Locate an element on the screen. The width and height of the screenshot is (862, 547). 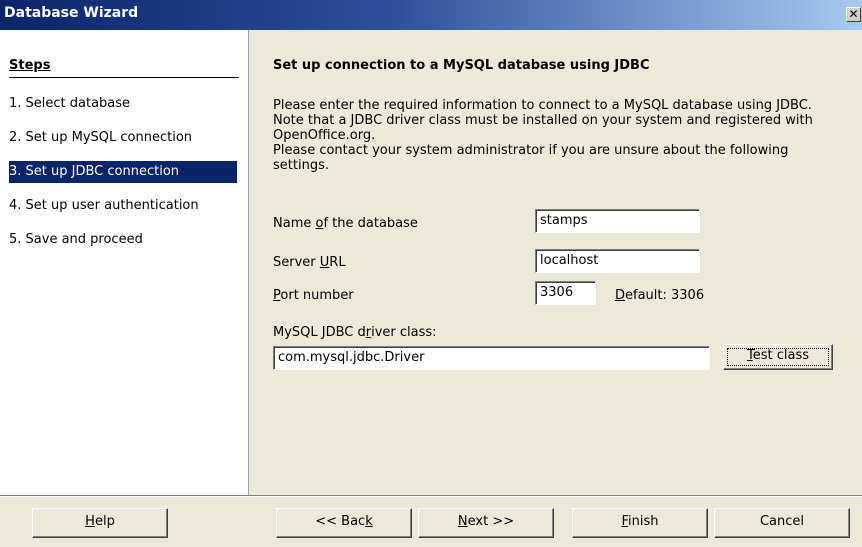
footer-divider-highlight is located at coordinates (431, 496).